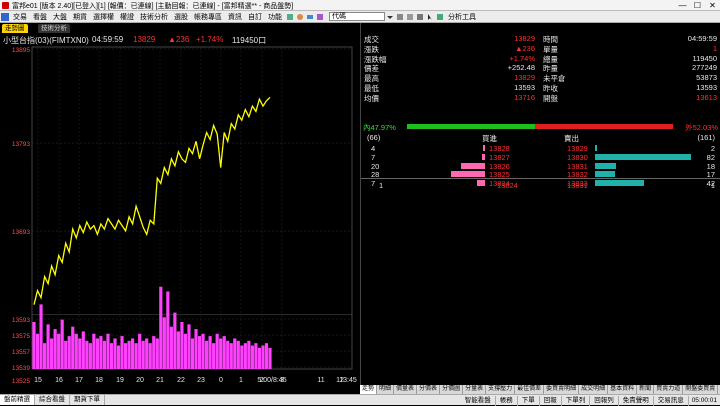  I want to click on x-tick-label: 11, so click(320, 380).